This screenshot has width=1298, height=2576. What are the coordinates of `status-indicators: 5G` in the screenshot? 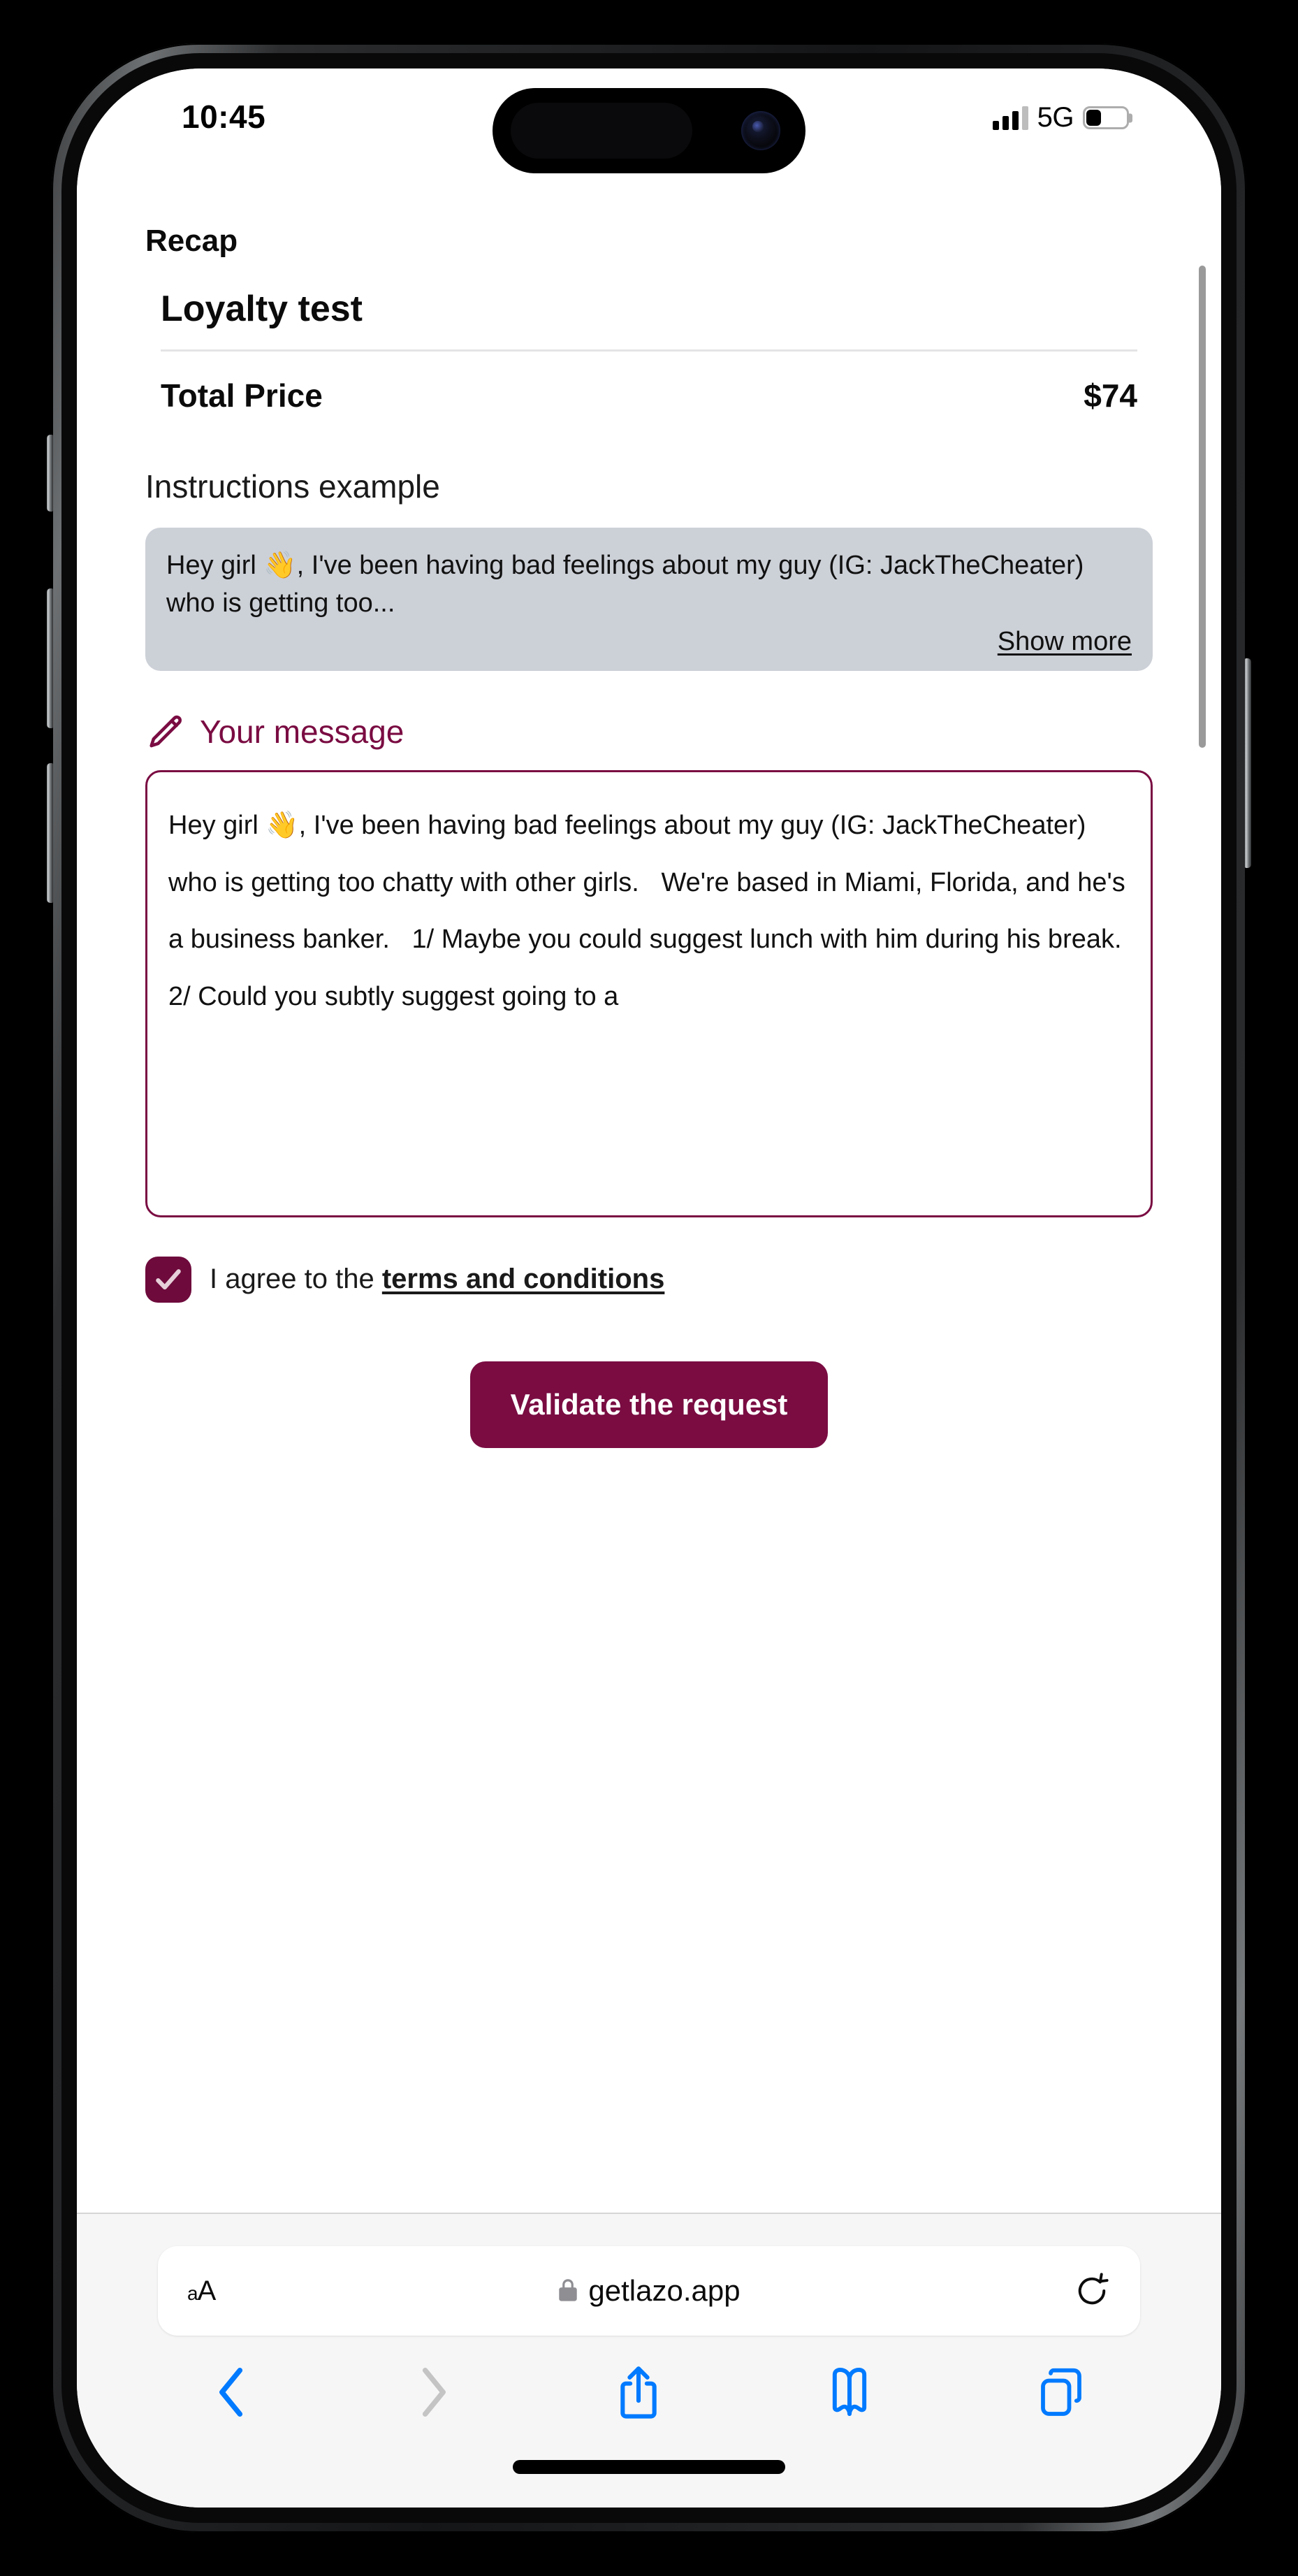 It's located at (1062, 118).